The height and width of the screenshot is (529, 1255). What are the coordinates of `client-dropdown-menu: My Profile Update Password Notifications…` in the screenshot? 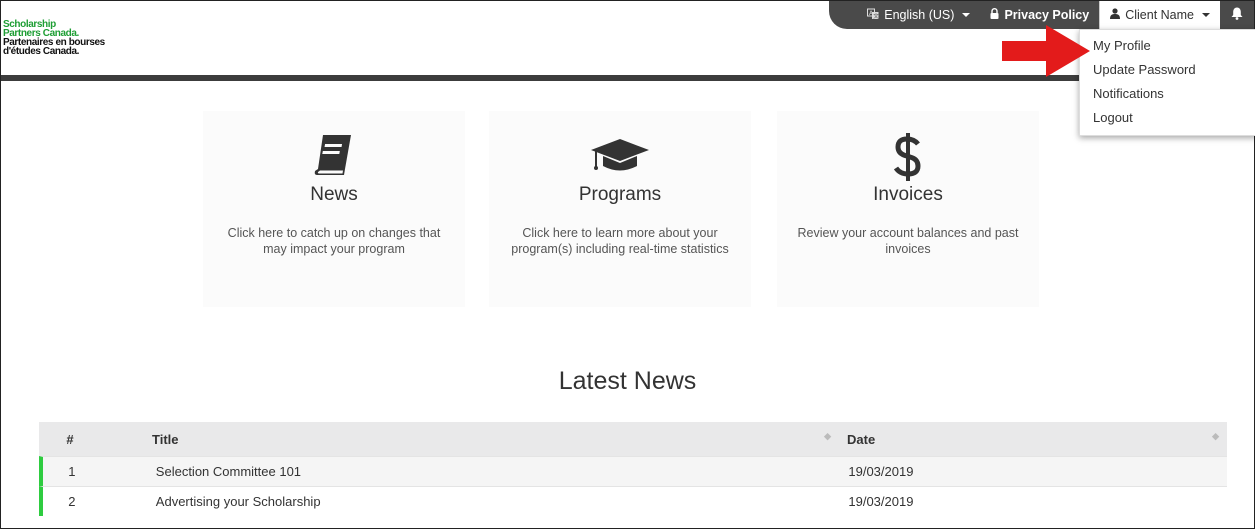 It's located at (1167, 82).